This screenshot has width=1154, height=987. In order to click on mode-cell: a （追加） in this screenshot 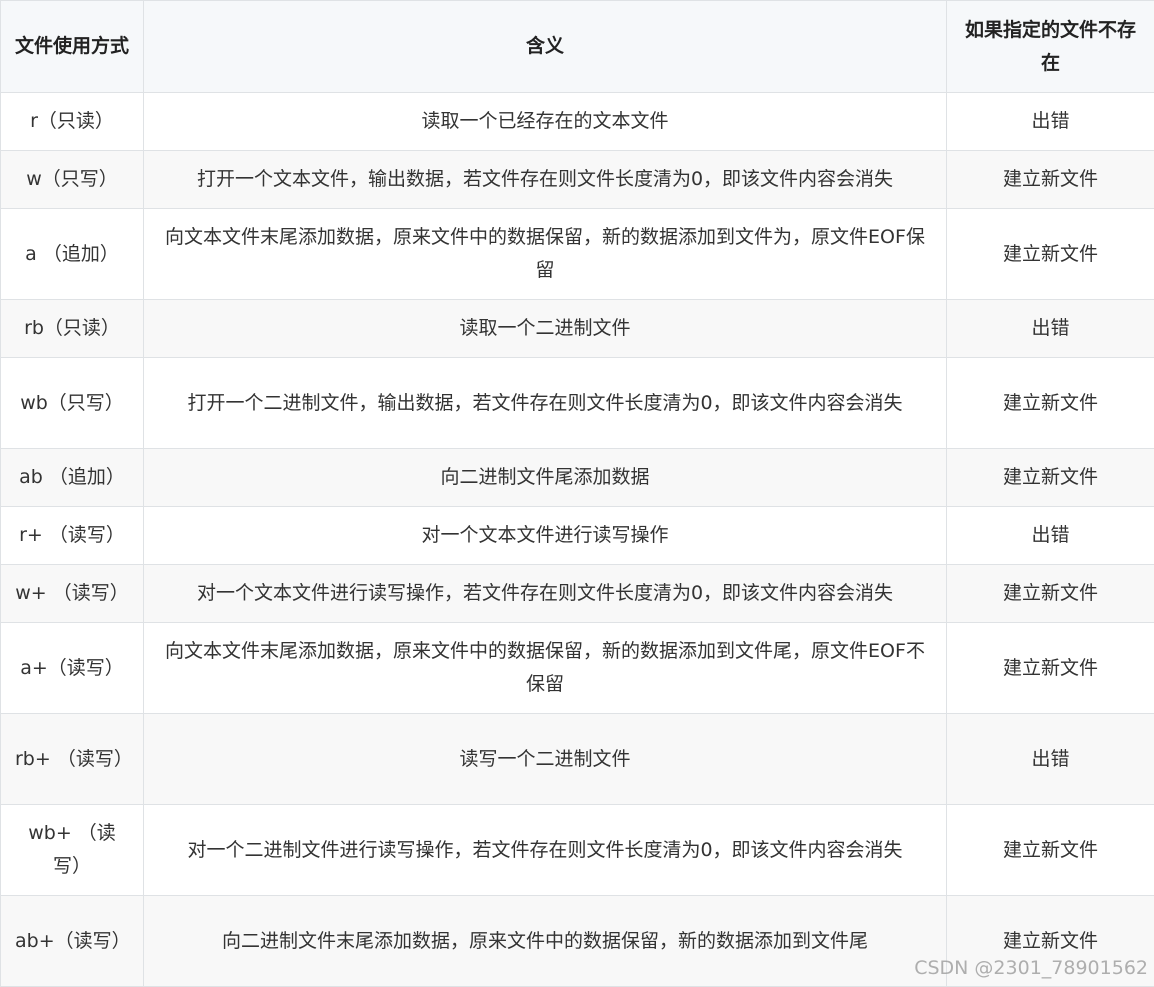, I will do `click(72, 254)`.